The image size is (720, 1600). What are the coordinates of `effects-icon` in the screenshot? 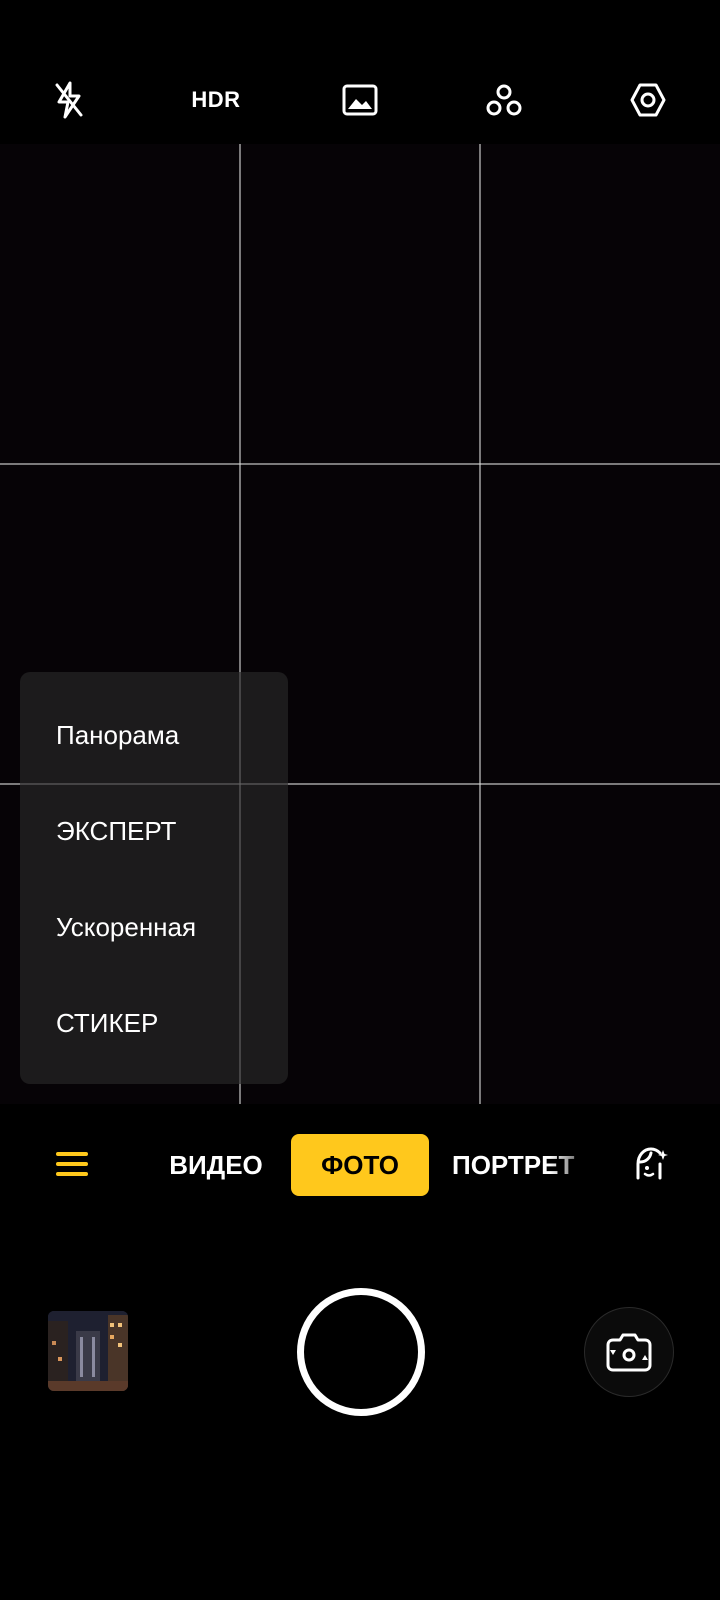 It's located at (504, 100).